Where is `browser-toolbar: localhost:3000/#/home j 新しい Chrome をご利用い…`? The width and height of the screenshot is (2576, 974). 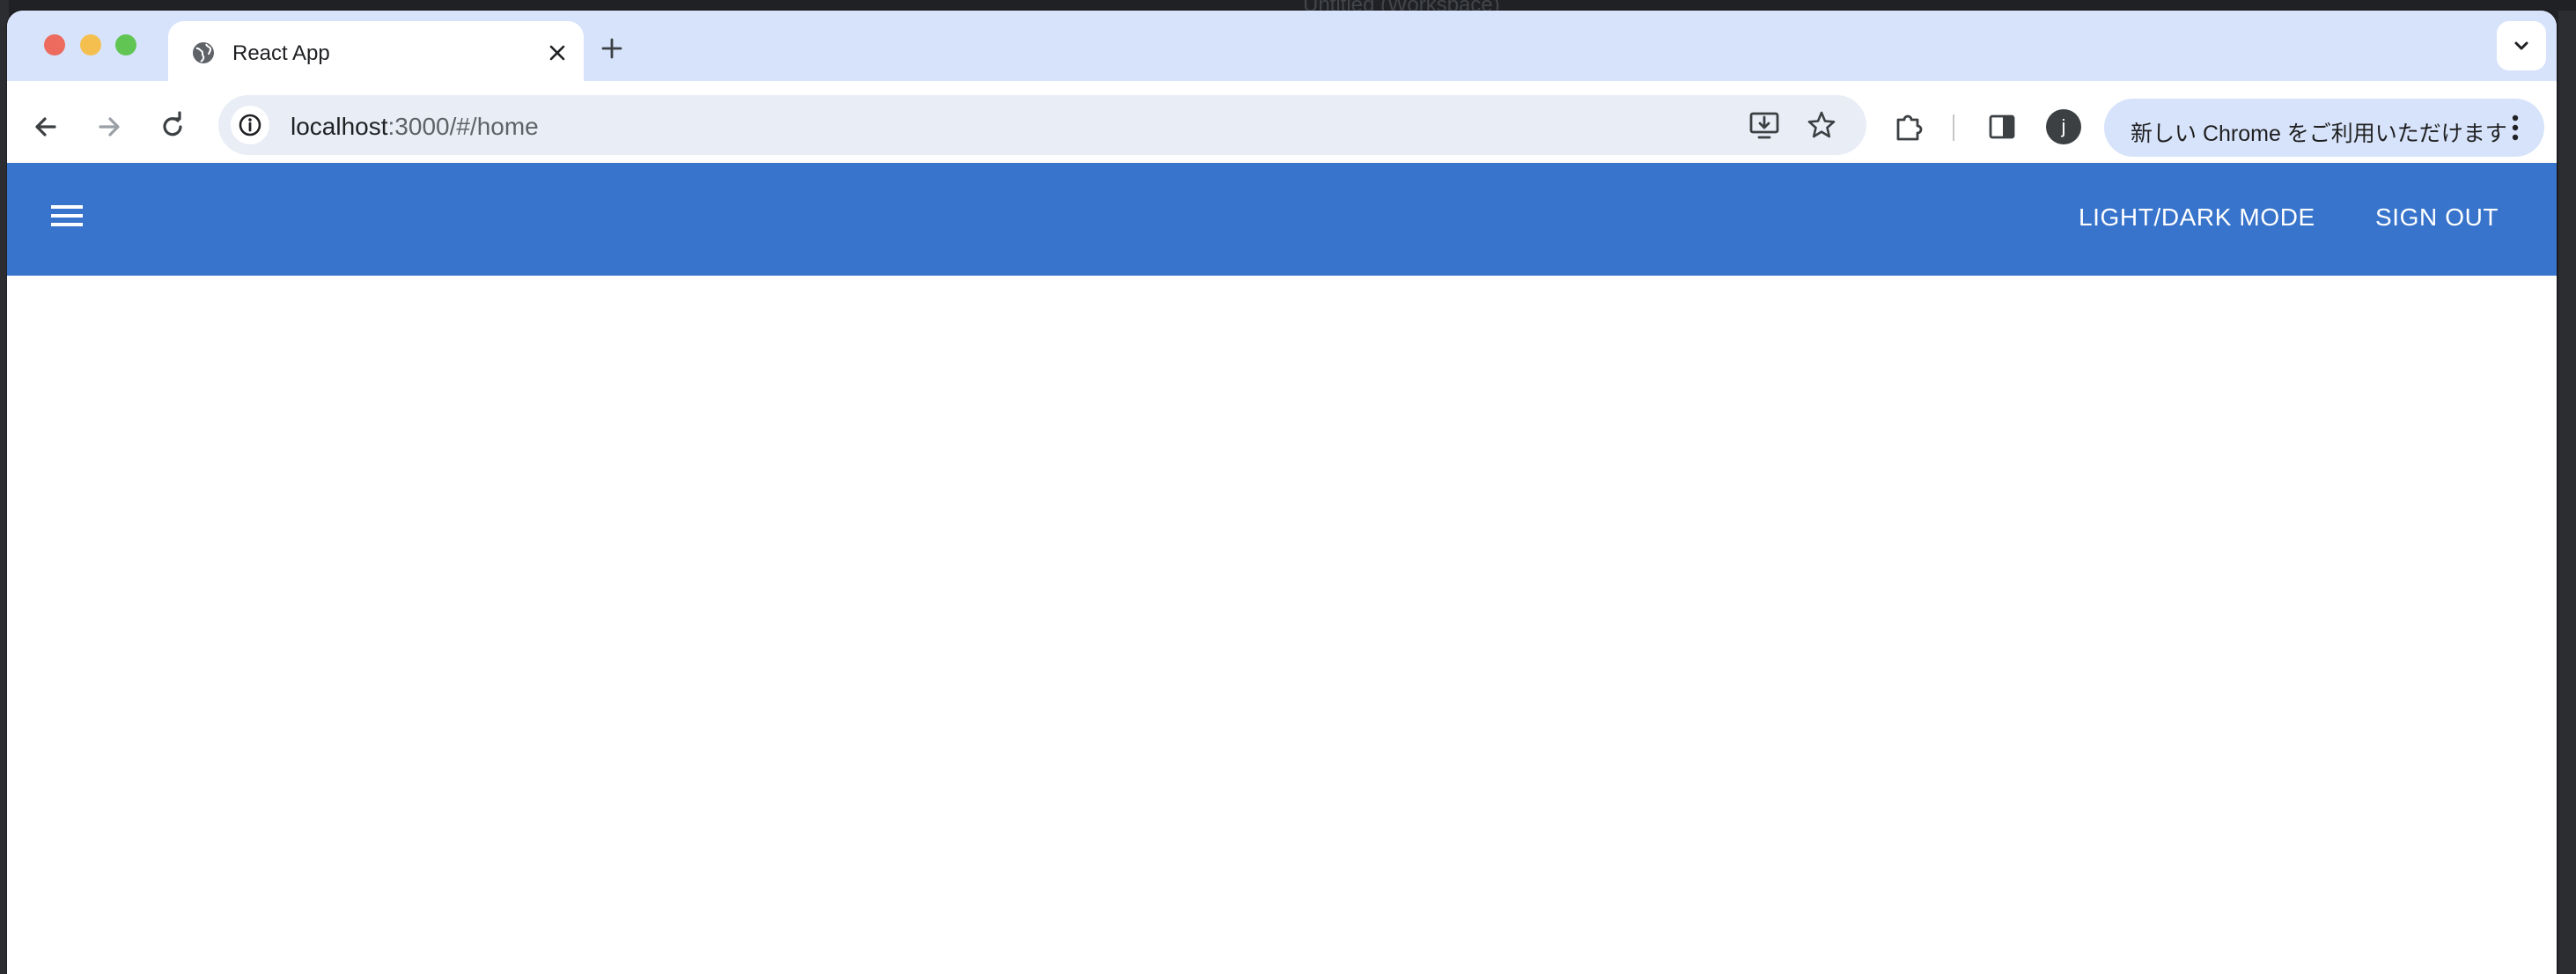 browser-toolbar: localhost:3000/#/home j 新しい Chrome をご利用い… is located at coordinates (1282, 127).